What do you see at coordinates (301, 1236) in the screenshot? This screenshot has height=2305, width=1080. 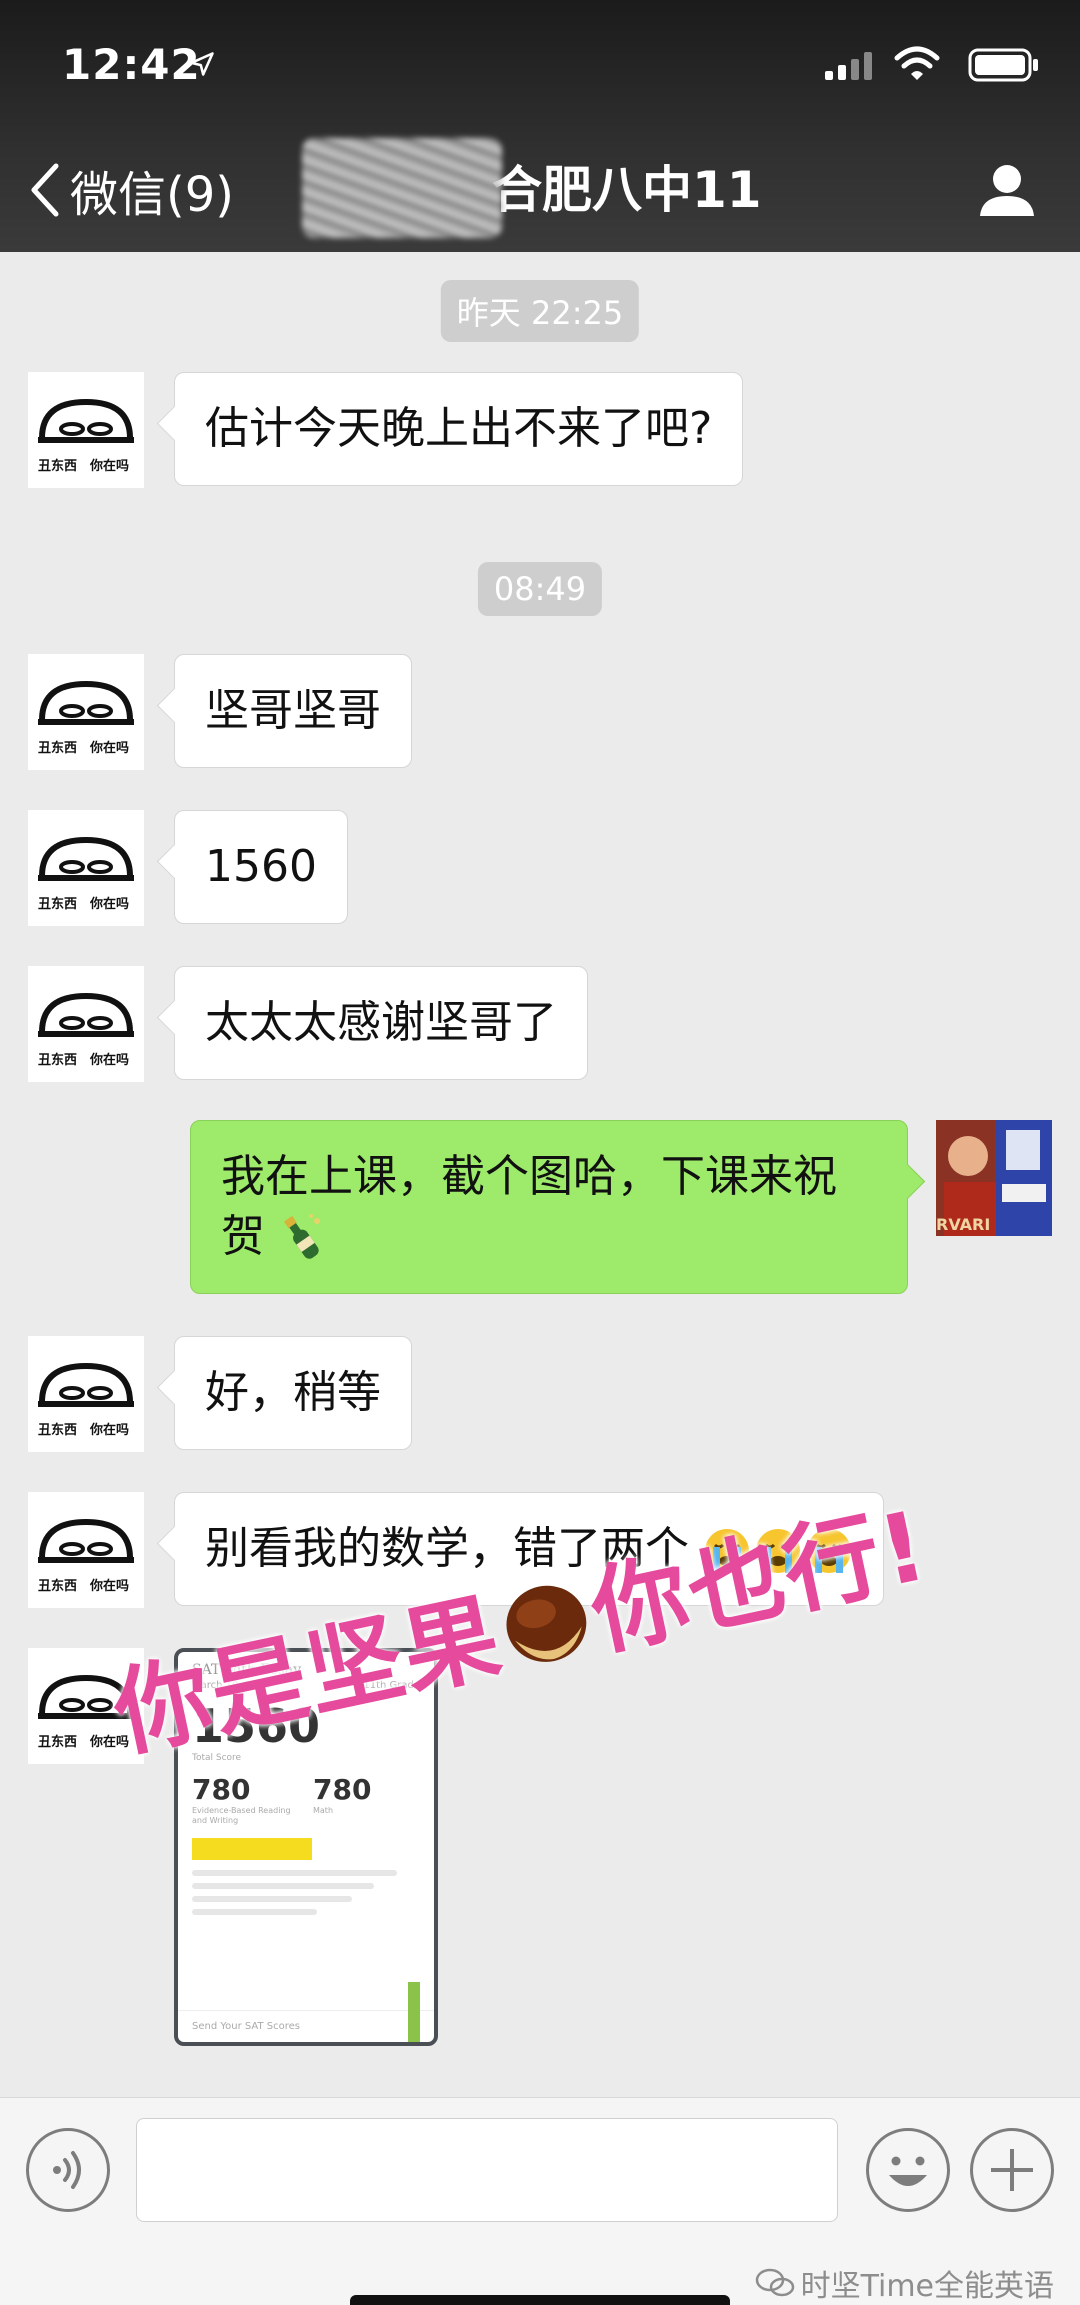 I see `champagne-bottle-icon` at bounding box center [301, 1236].